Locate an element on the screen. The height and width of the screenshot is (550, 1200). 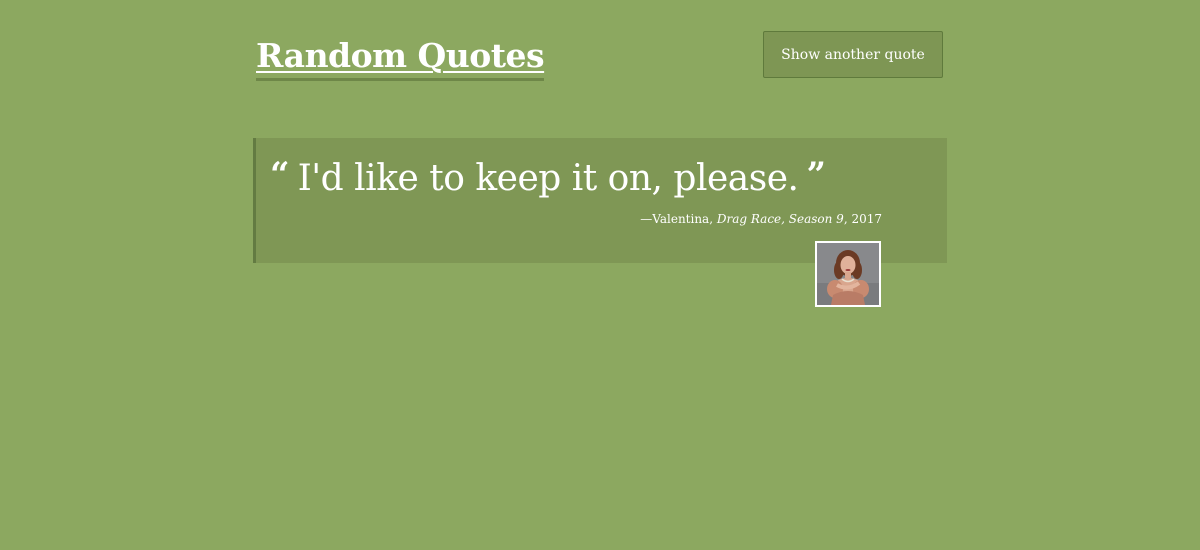
page-title: Random Quotes is located at coordinates (400, 58).